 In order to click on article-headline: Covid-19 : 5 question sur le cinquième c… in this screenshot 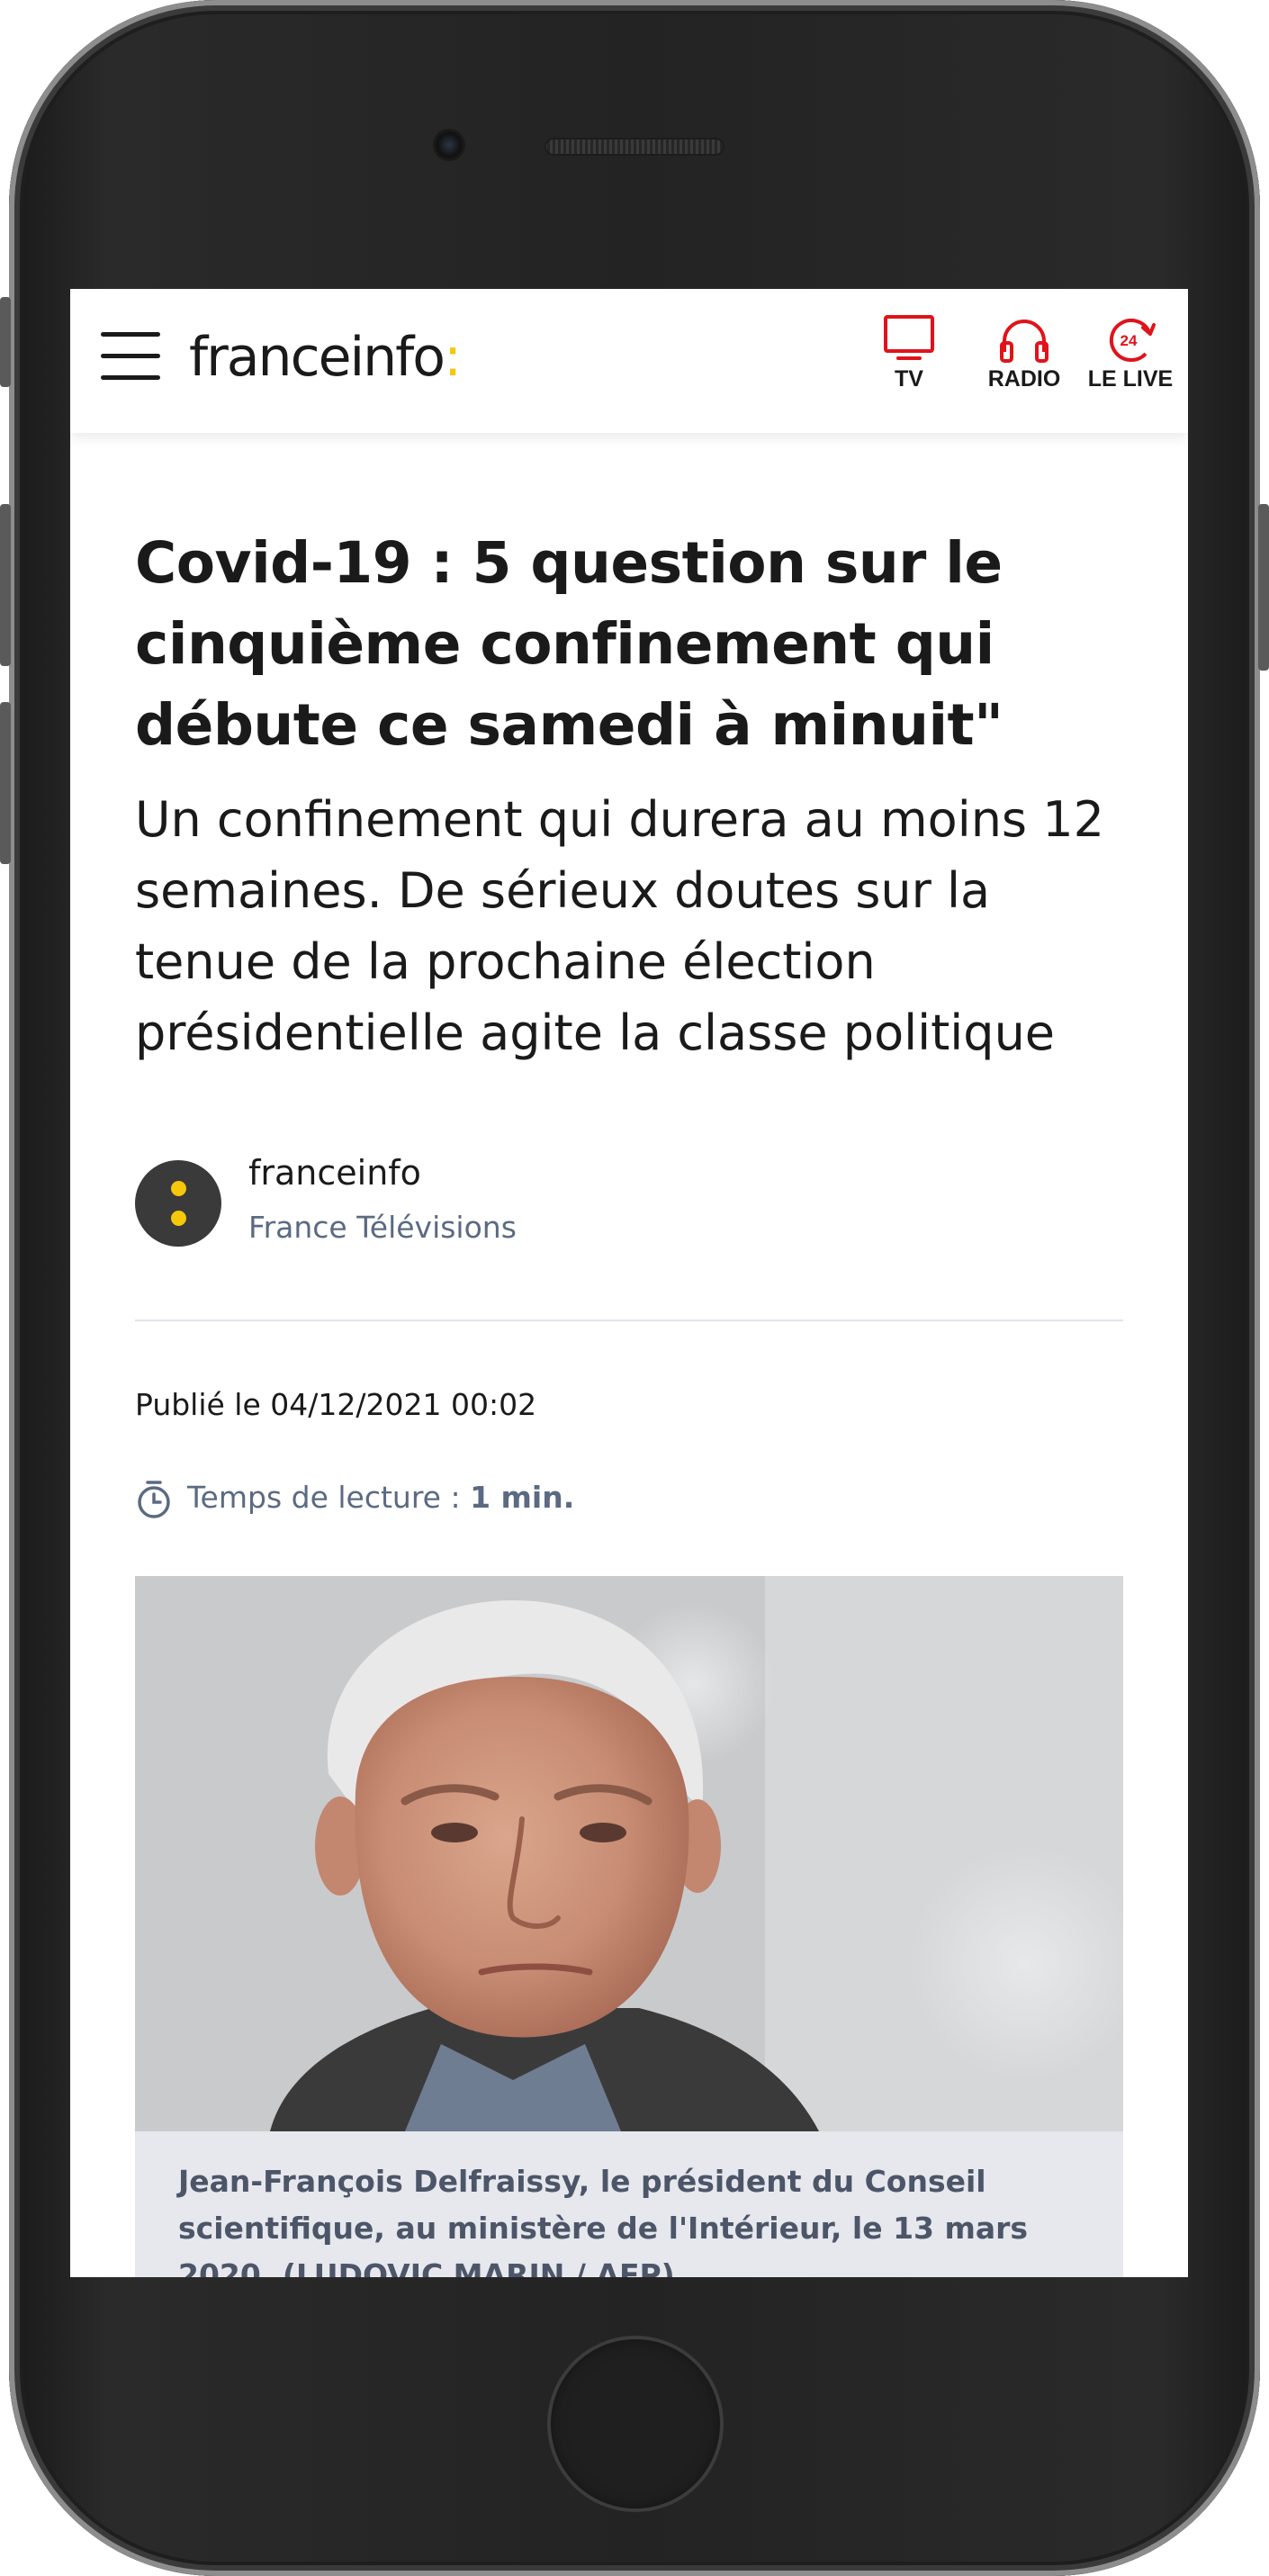, I will do `click(570, 644)`.